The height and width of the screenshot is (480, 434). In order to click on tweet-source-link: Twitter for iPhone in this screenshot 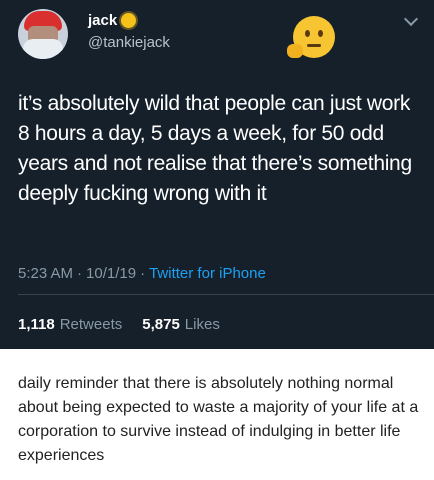, I will do `click(207, 273)`.